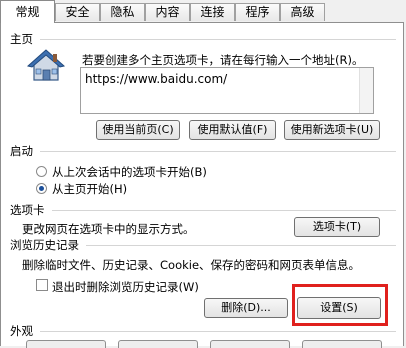 This screenshot has width=406, height=348. What do you see at coordinates (212, 12) in the screenshot?
I see `tab-connections: 连接` at bounding box center [212, 12].